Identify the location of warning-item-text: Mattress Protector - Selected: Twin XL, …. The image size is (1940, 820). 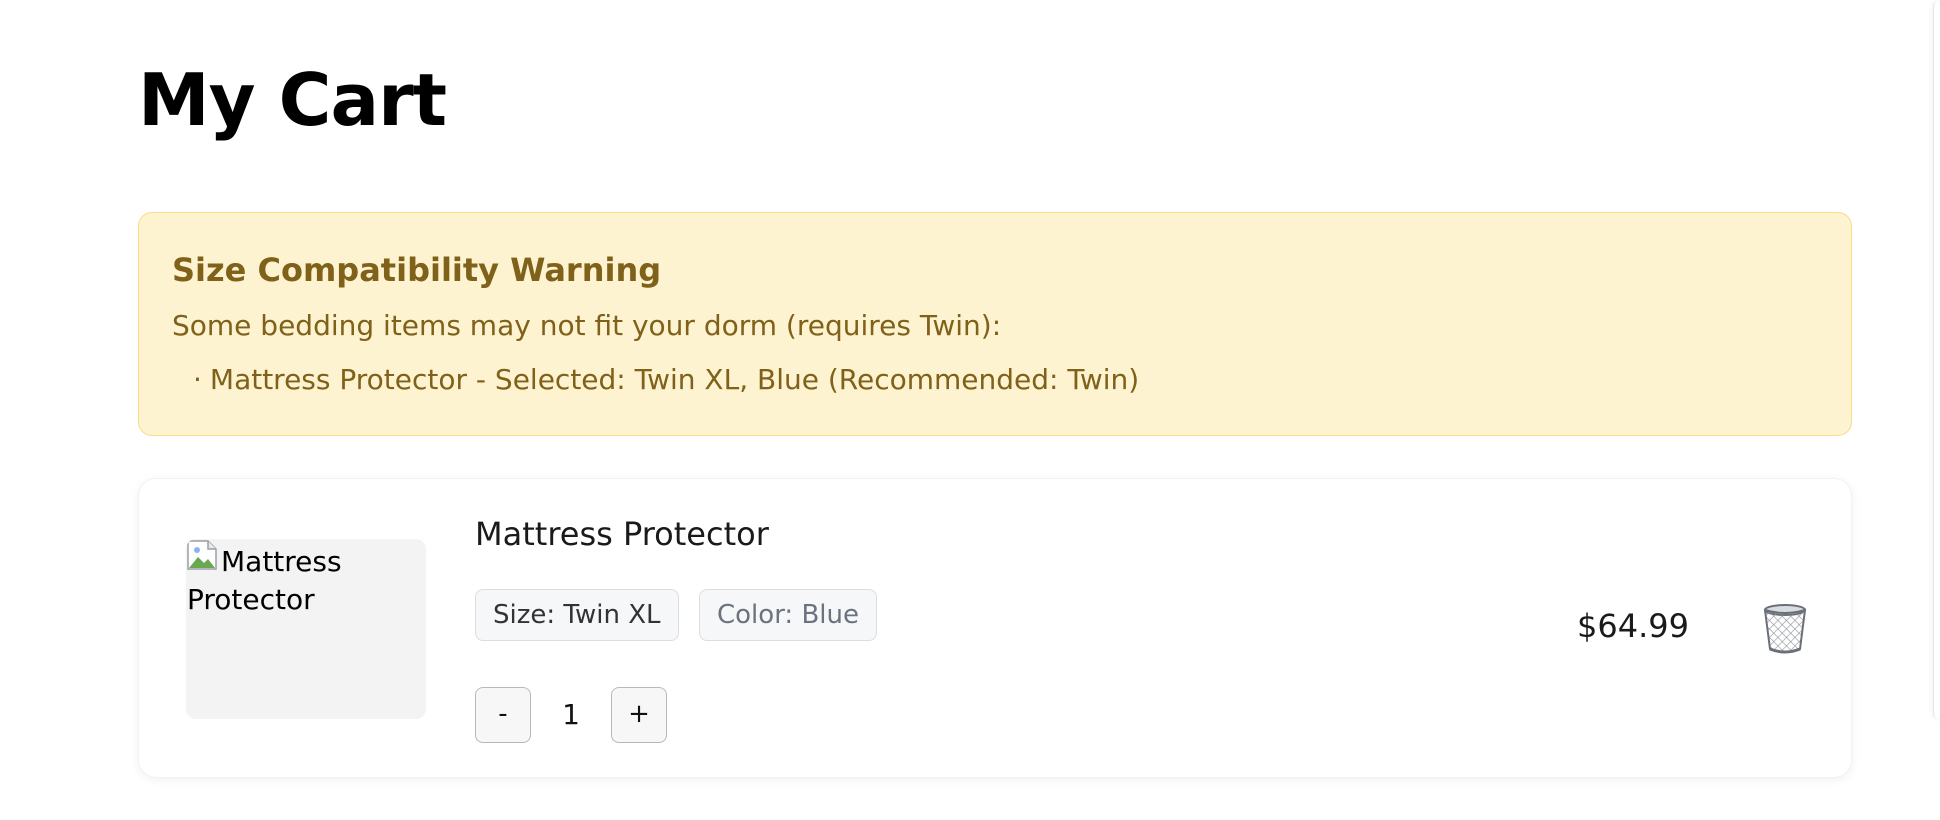
(674, 379).